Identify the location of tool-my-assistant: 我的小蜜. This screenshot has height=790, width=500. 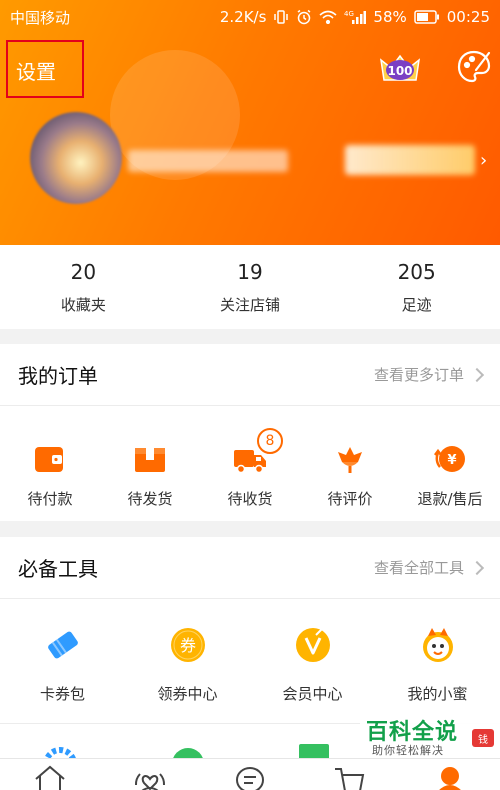
(437, 662).